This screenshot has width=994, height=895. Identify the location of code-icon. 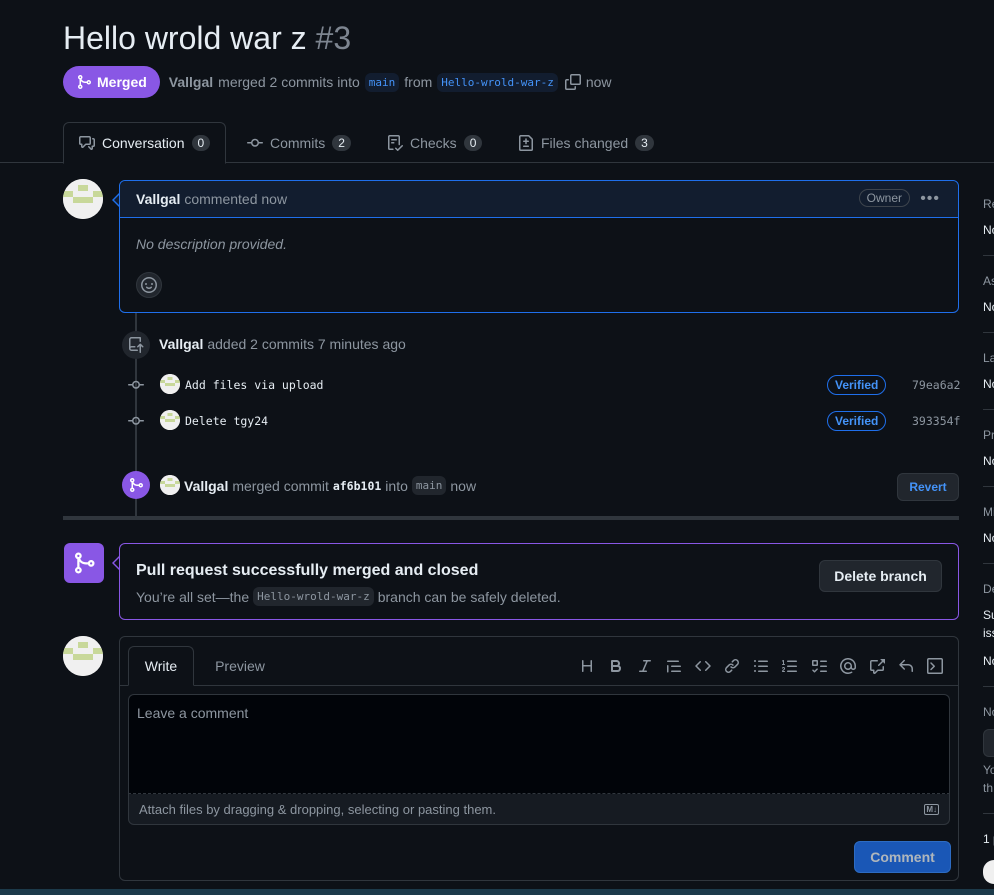
(702, 666).